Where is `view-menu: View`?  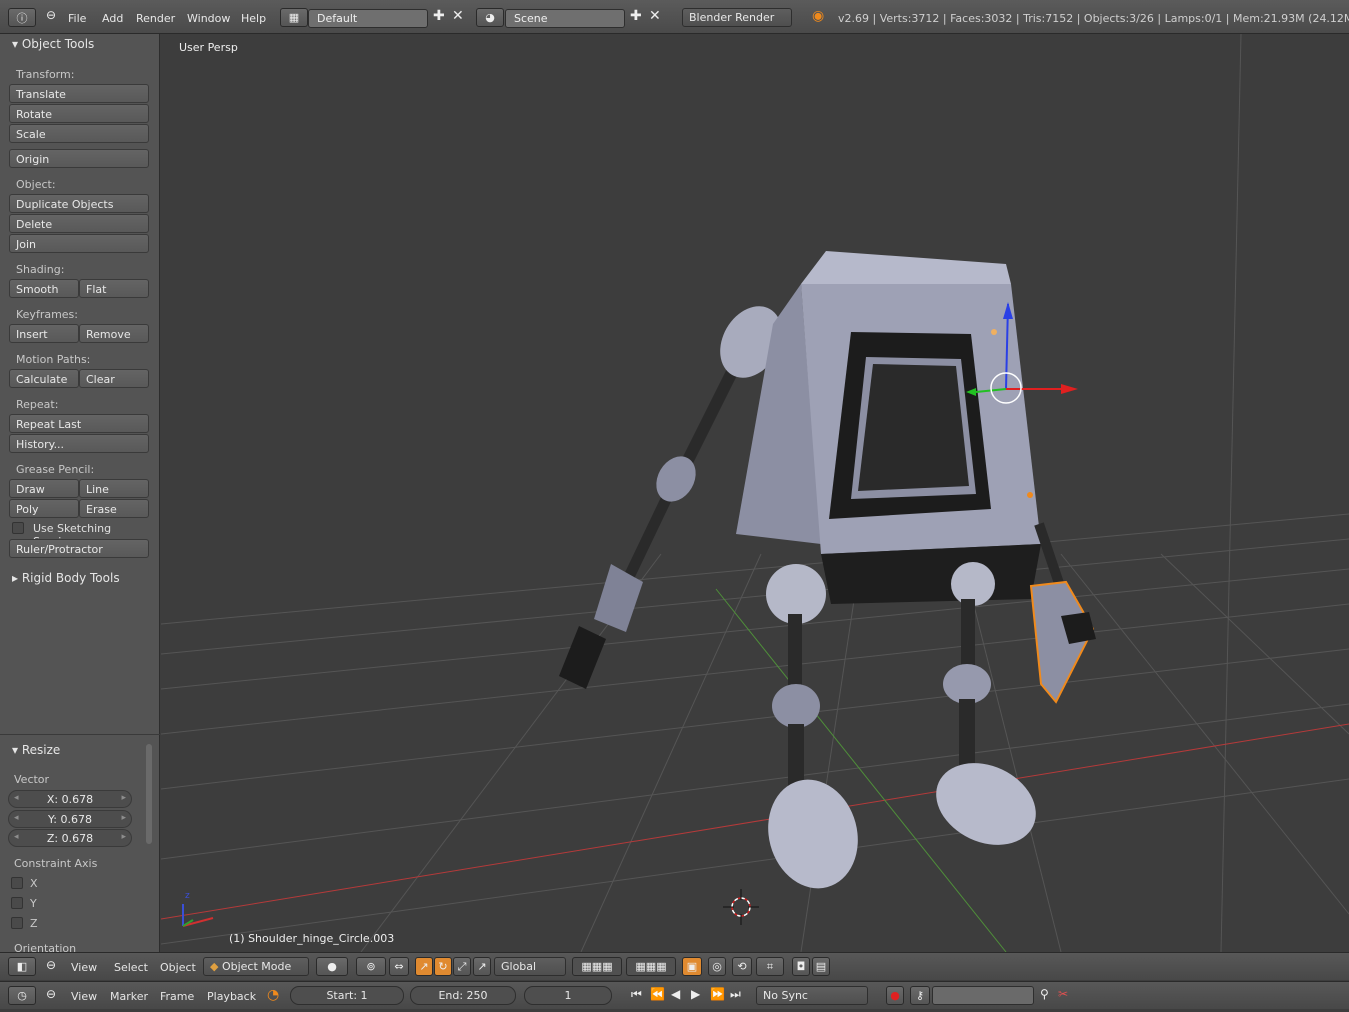
view-menu: View is located at coordinates (84, 967).